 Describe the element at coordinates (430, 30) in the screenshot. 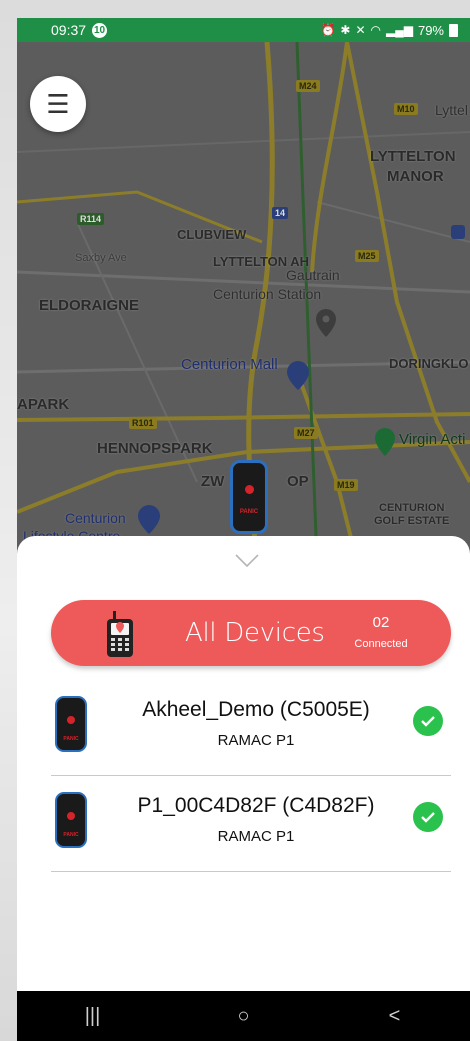

I see `battery-percent: 79%` at that location.